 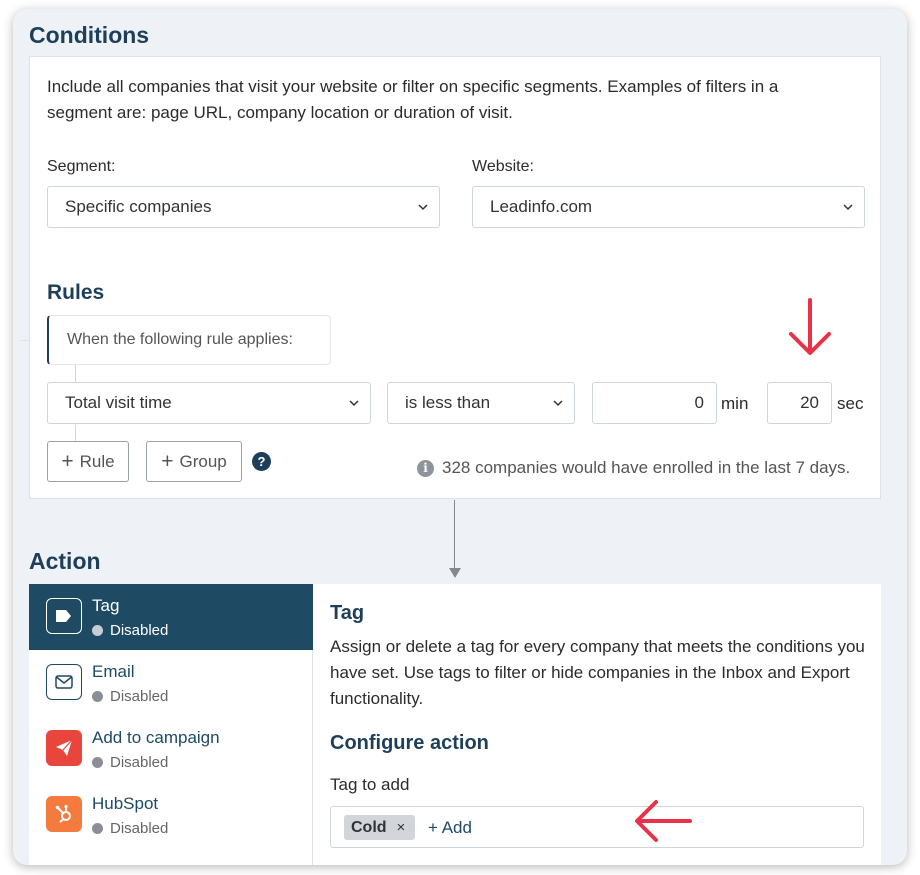 What do you see at coordinates (243, 207) in the screenshot?
I see `segment-select: Specific companies` at bounding box center [243, 207].